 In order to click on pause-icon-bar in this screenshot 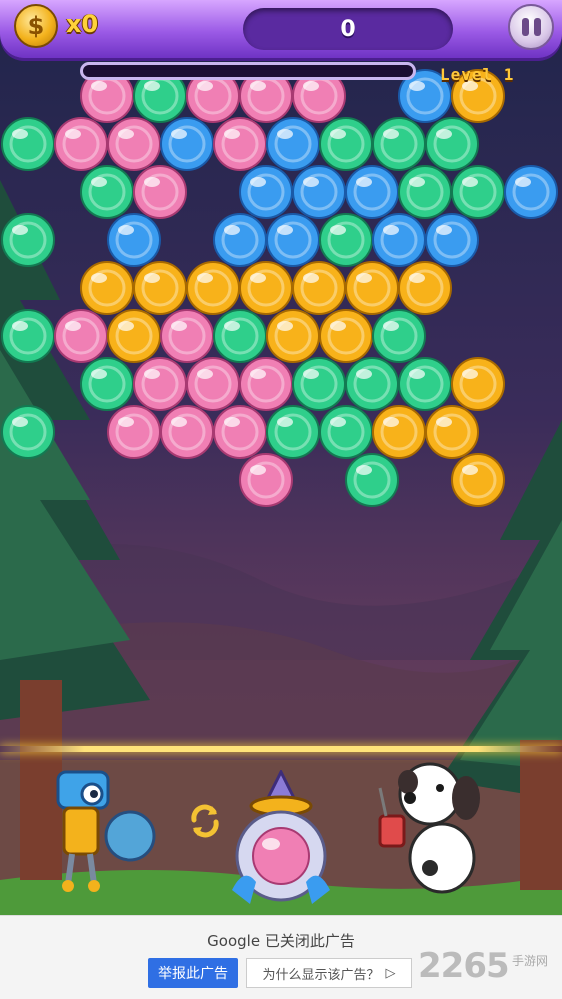, I will do `click(537, 27)`.